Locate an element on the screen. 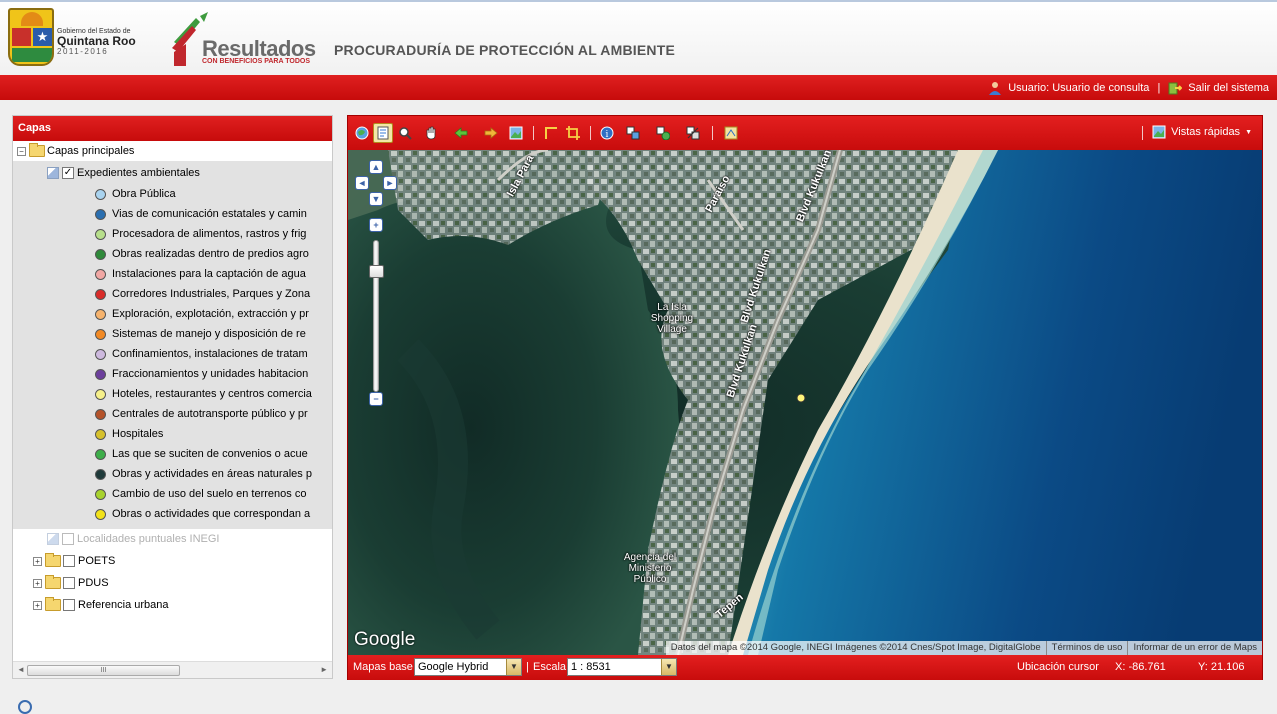 Image resolution: width=1277 pixels, height=714 pixels. measure-area-icon is located at coordinates (573, 133).